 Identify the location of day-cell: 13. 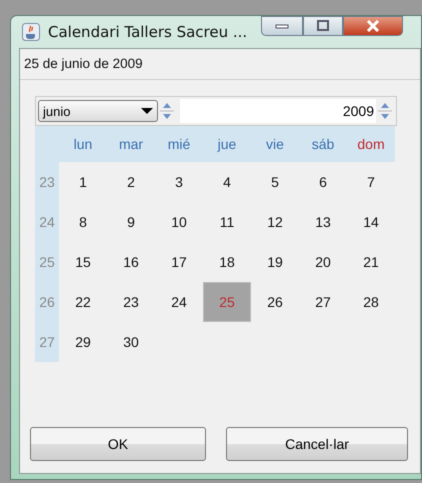
(323, 222).